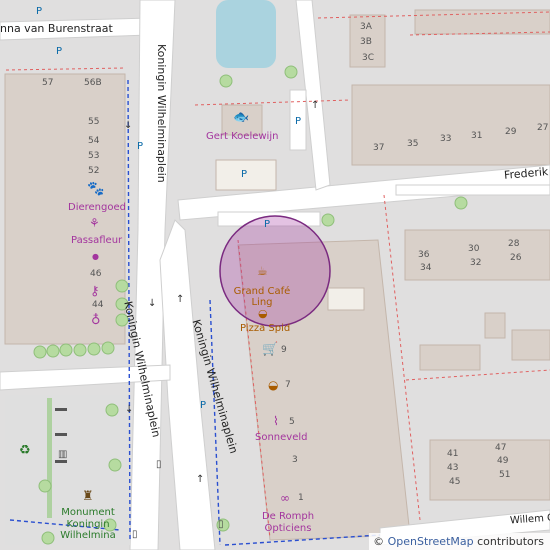  I want to click on poi-gert-koelewijn: Gert Koelewijn, so click(242, 137).